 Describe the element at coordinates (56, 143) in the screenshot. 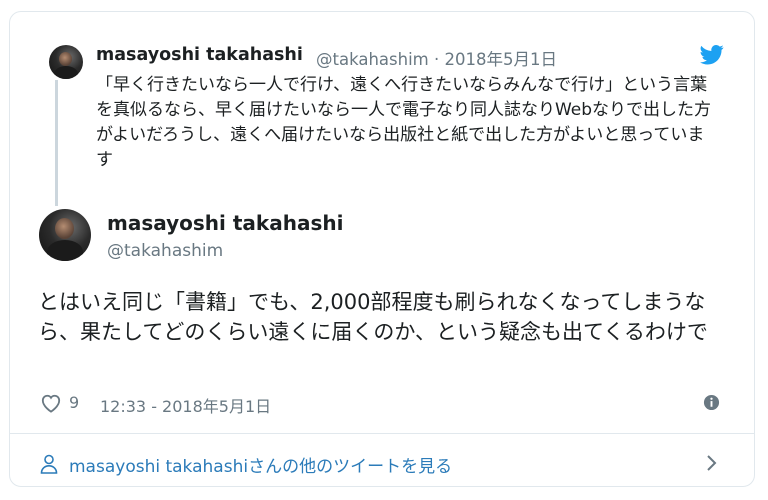

I see `thread-connector-line` at that location.